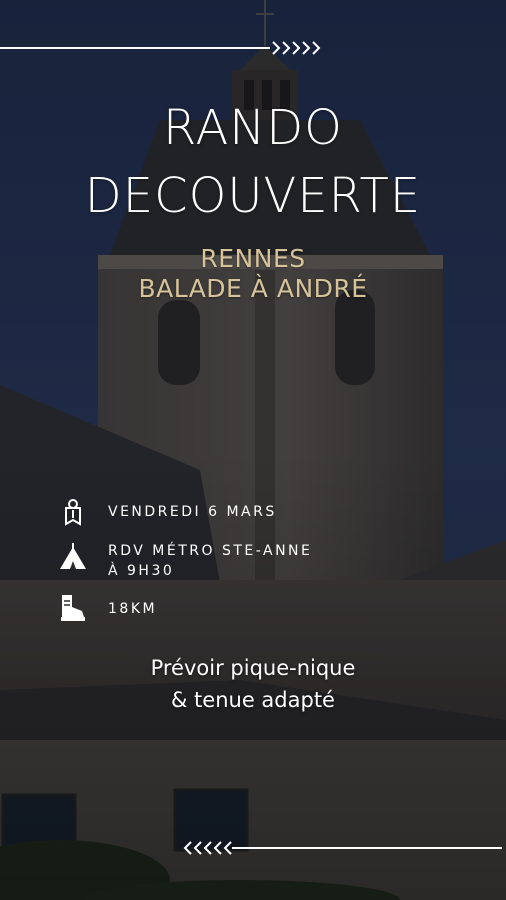 This screenshot has height=900, width=506. Describe the element at coordinates (253, 684) in the screenshot. I see `equipment-note: Prévoir pique-nique & tenue adapté` at that location.